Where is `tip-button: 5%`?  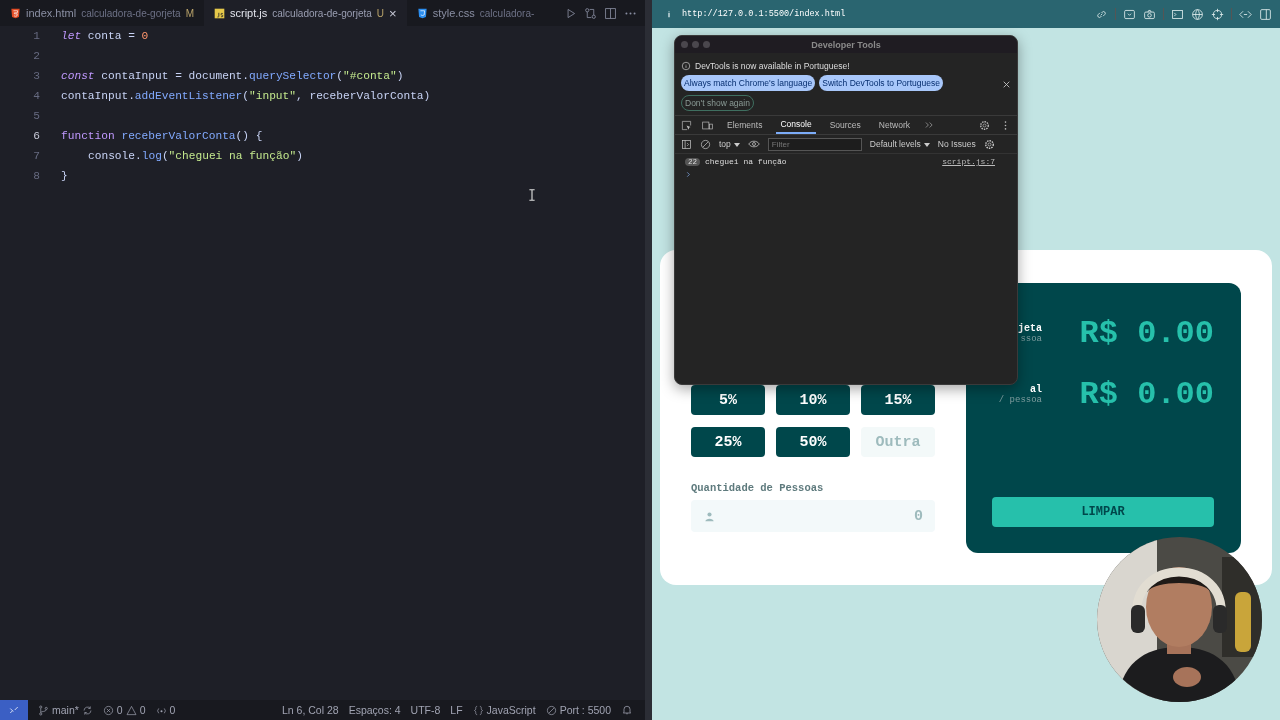
tip-button: 5% is located at coordinates (728, 400).